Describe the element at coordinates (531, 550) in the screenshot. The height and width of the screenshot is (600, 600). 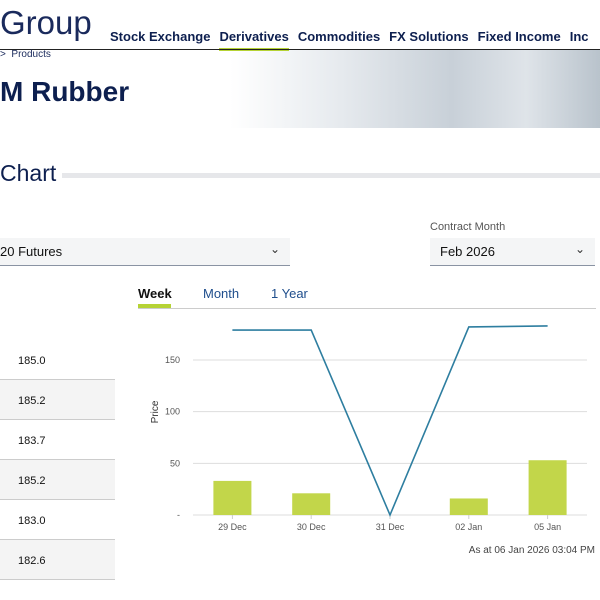
I see `as-at-timestamp: As at 06 Jan 2026 03:04 PM` at that location.